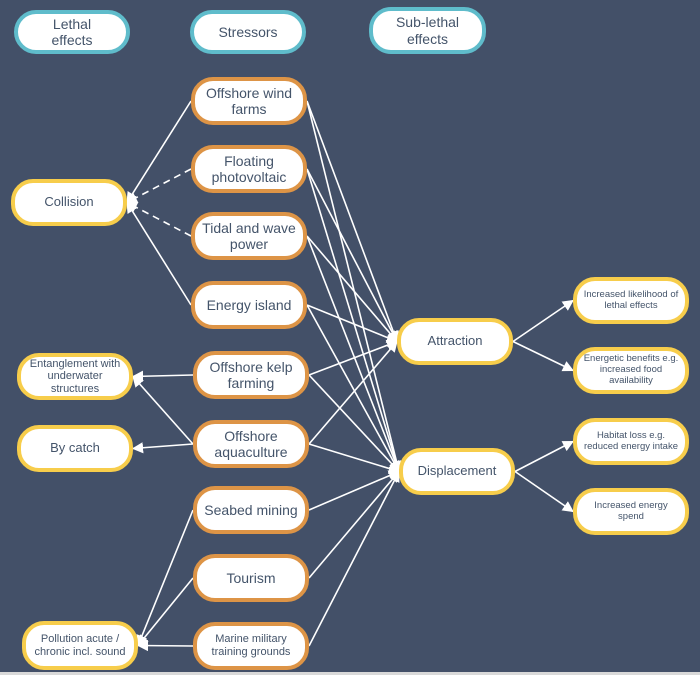  Describe the element at coordinates (352, 221) in the screenshot. I see `edge-wind-to-attraction` at that location.